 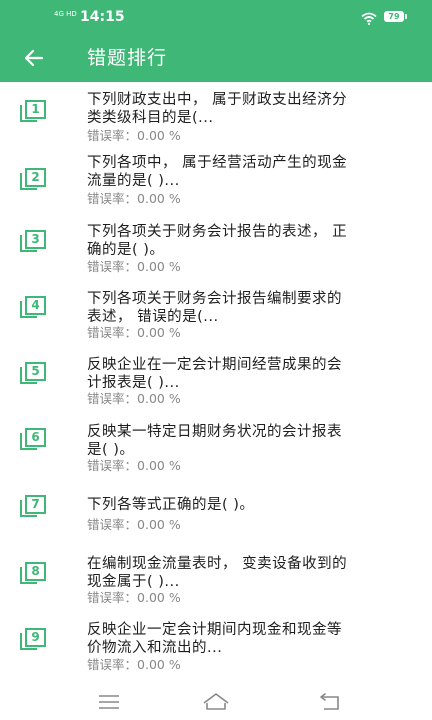 I want to click on question-line-1: 反映企业在一定会计期间经营成果的会, so click(x=214, y=365).